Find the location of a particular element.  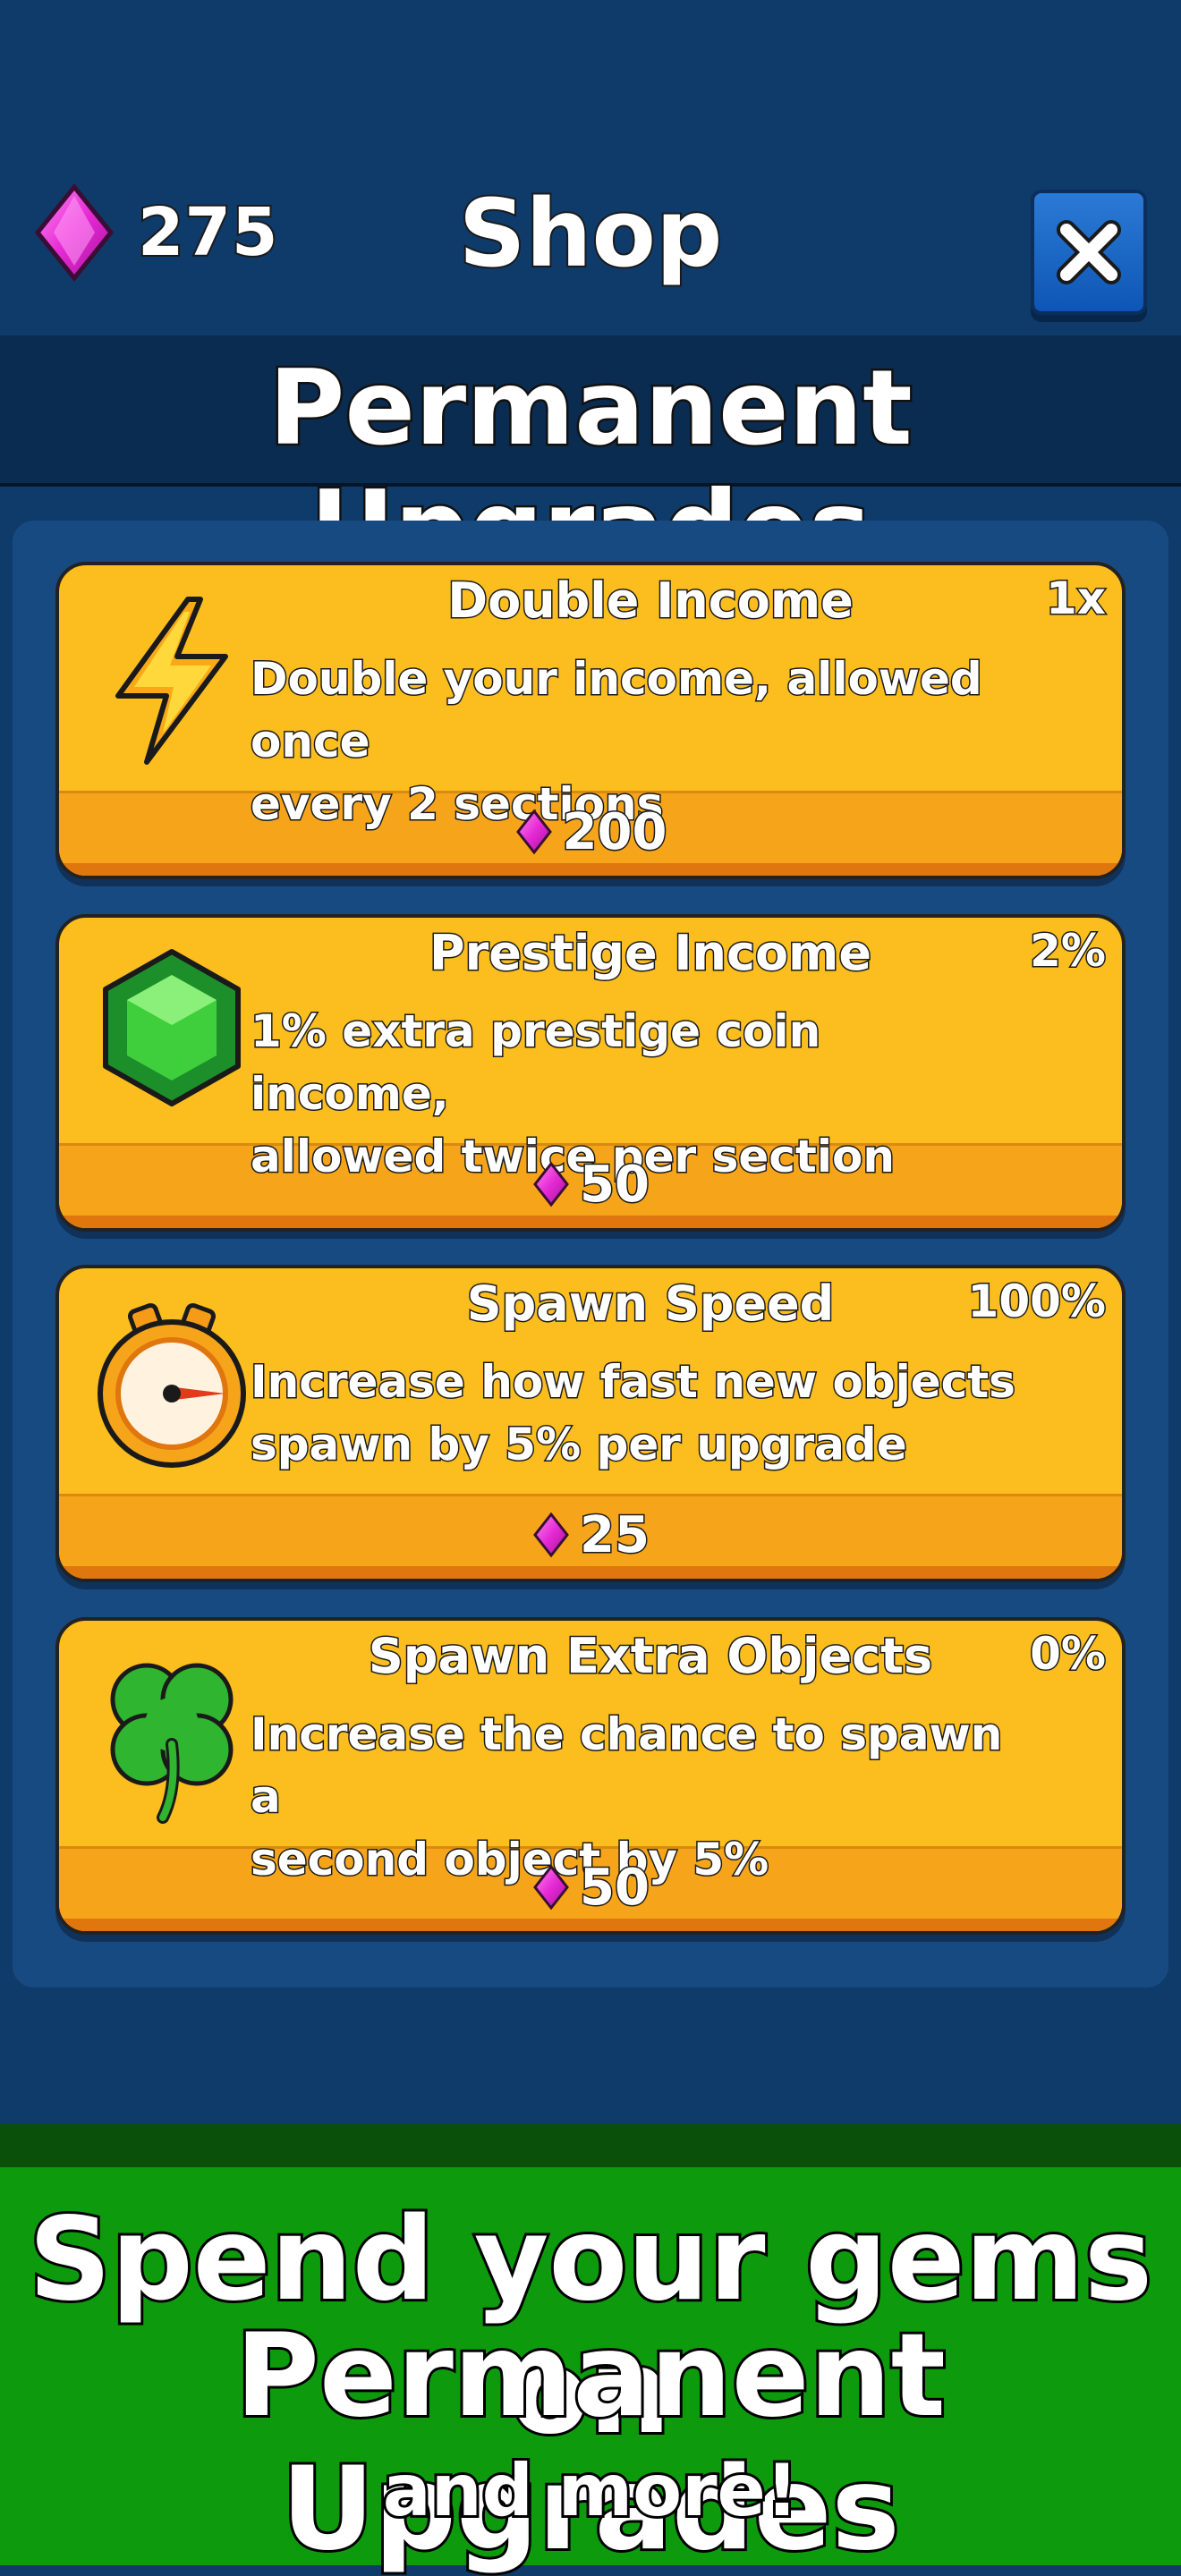

close-button is located at coordinates (1089, 252).